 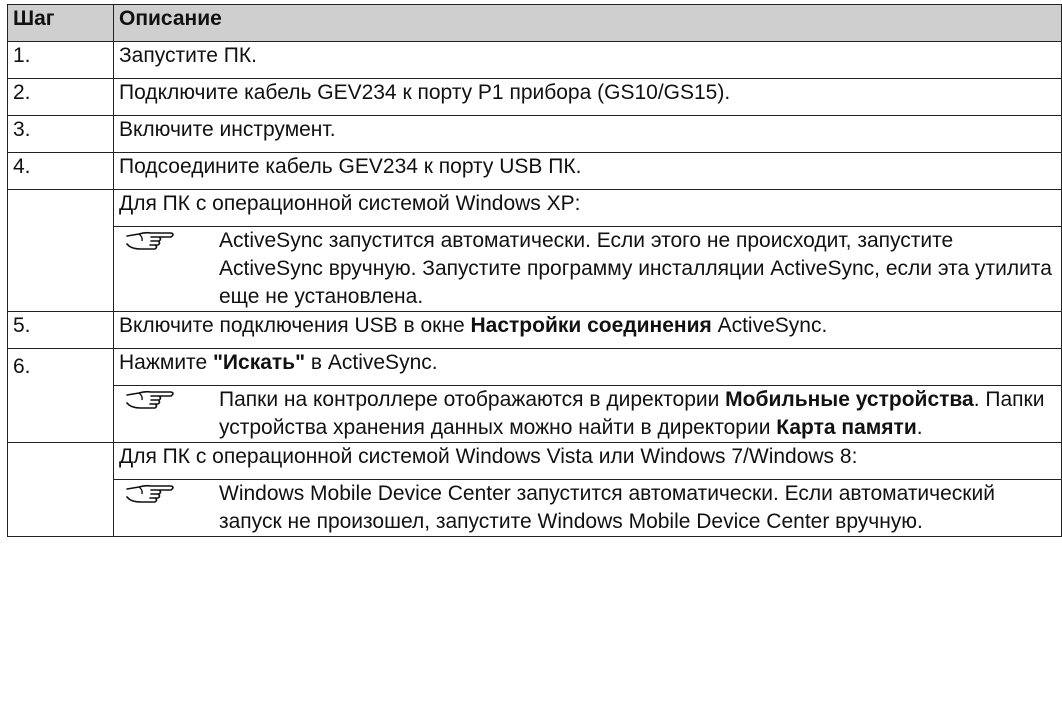 What do you see at coordinates (587, 367) in the screenshot?
I see `step-description: Нажмите "Искать" в ActiveSync.` at bounding box center [587, 367].